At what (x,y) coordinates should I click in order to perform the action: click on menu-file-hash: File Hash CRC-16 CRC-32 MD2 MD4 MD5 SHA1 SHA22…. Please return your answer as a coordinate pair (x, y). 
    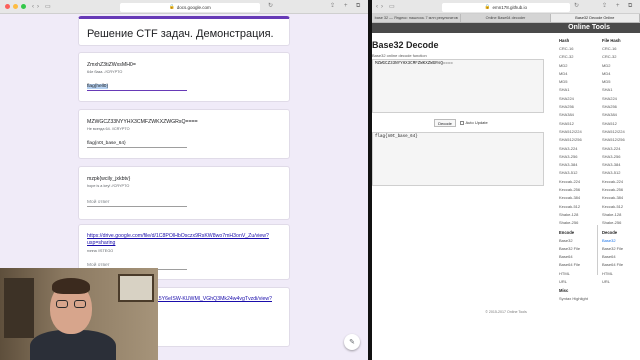
    Looking at the image, I should click on (613, 162).